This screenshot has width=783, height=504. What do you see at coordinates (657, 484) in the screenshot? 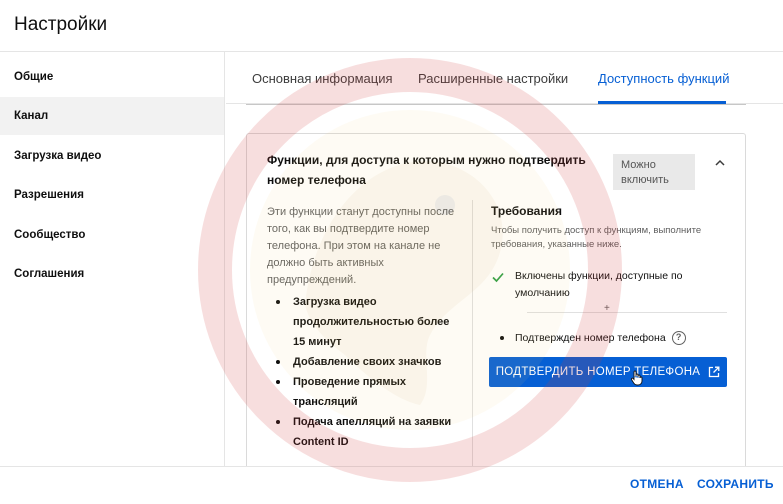
I see `cancel-button: ОТМЕНА` at bounding box center [657, 484].